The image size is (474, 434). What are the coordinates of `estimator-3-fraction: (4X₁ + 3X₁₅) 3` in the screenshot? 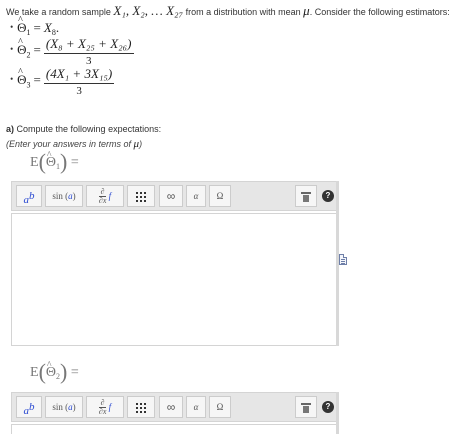 It's located at (79, 81).